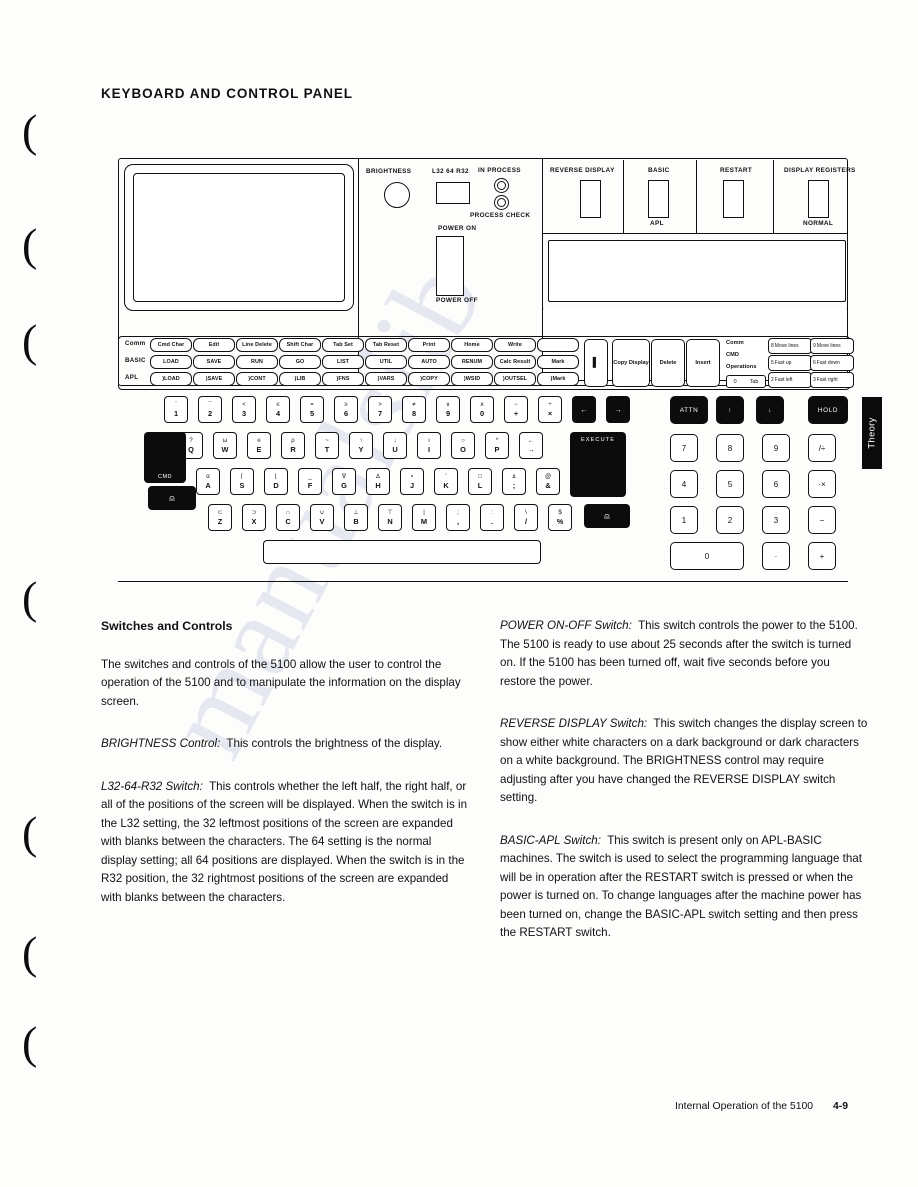  Describe the element at coordinates (776, 520) in the screenshot. I see `numpad-3: 3` at that location.